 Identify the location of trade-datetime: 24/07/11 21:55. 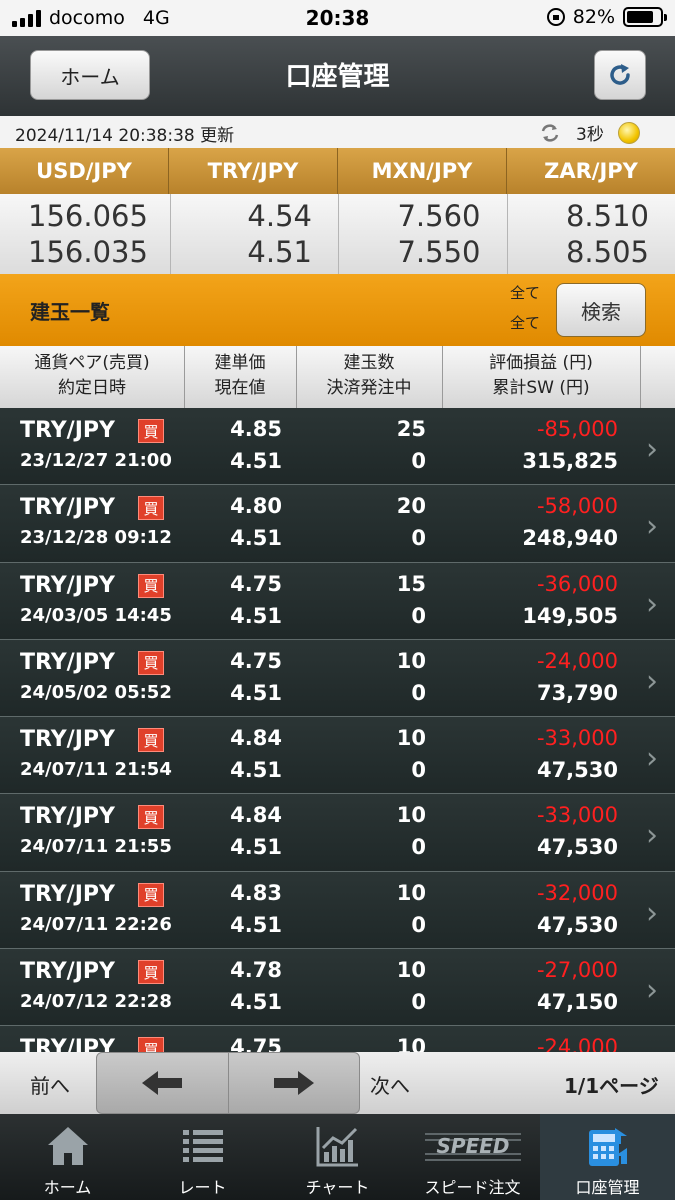
(96, 847).